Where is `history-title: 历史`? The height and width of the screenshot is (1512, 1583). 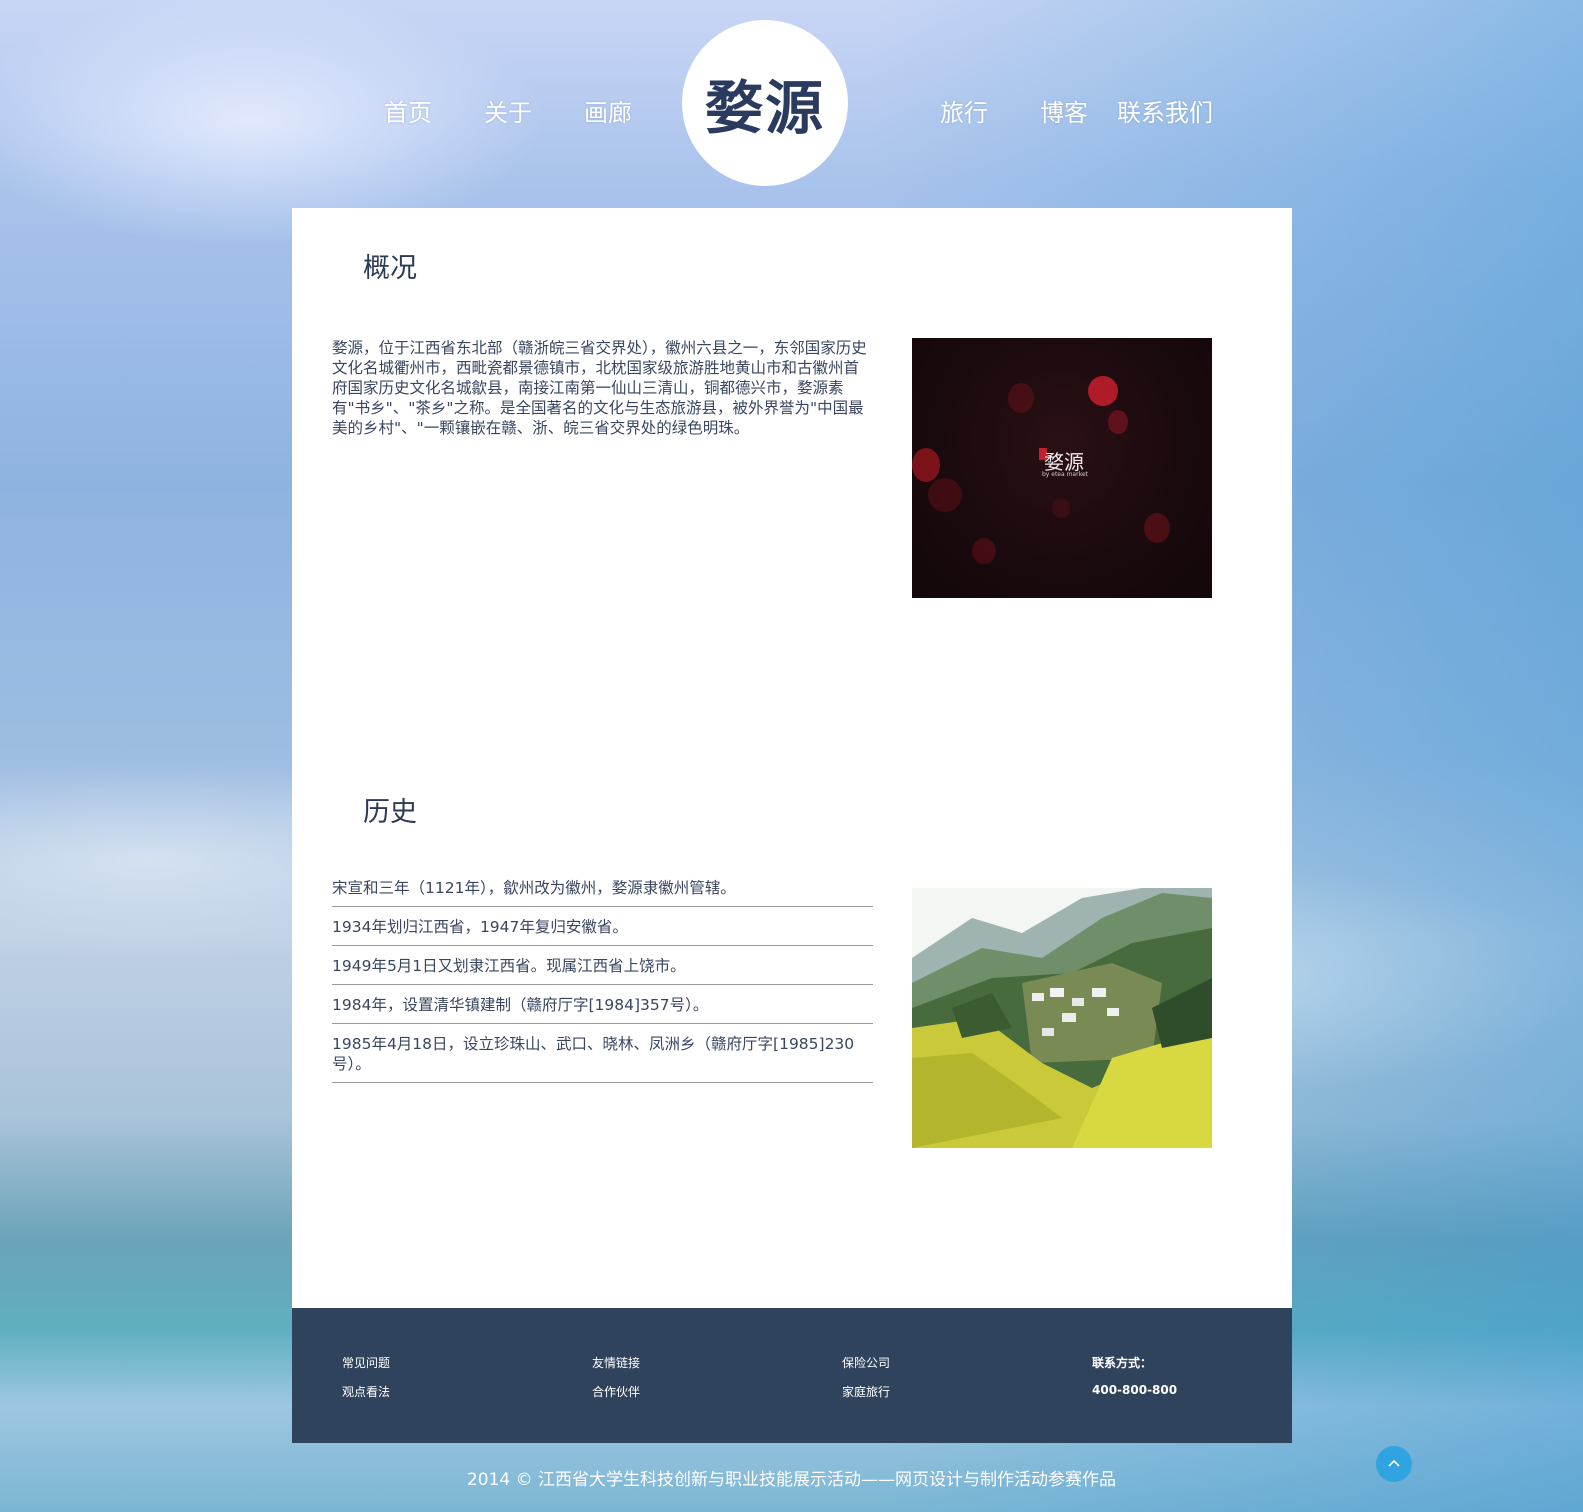
history-title: 历史 is located at coordinates (390, 812).